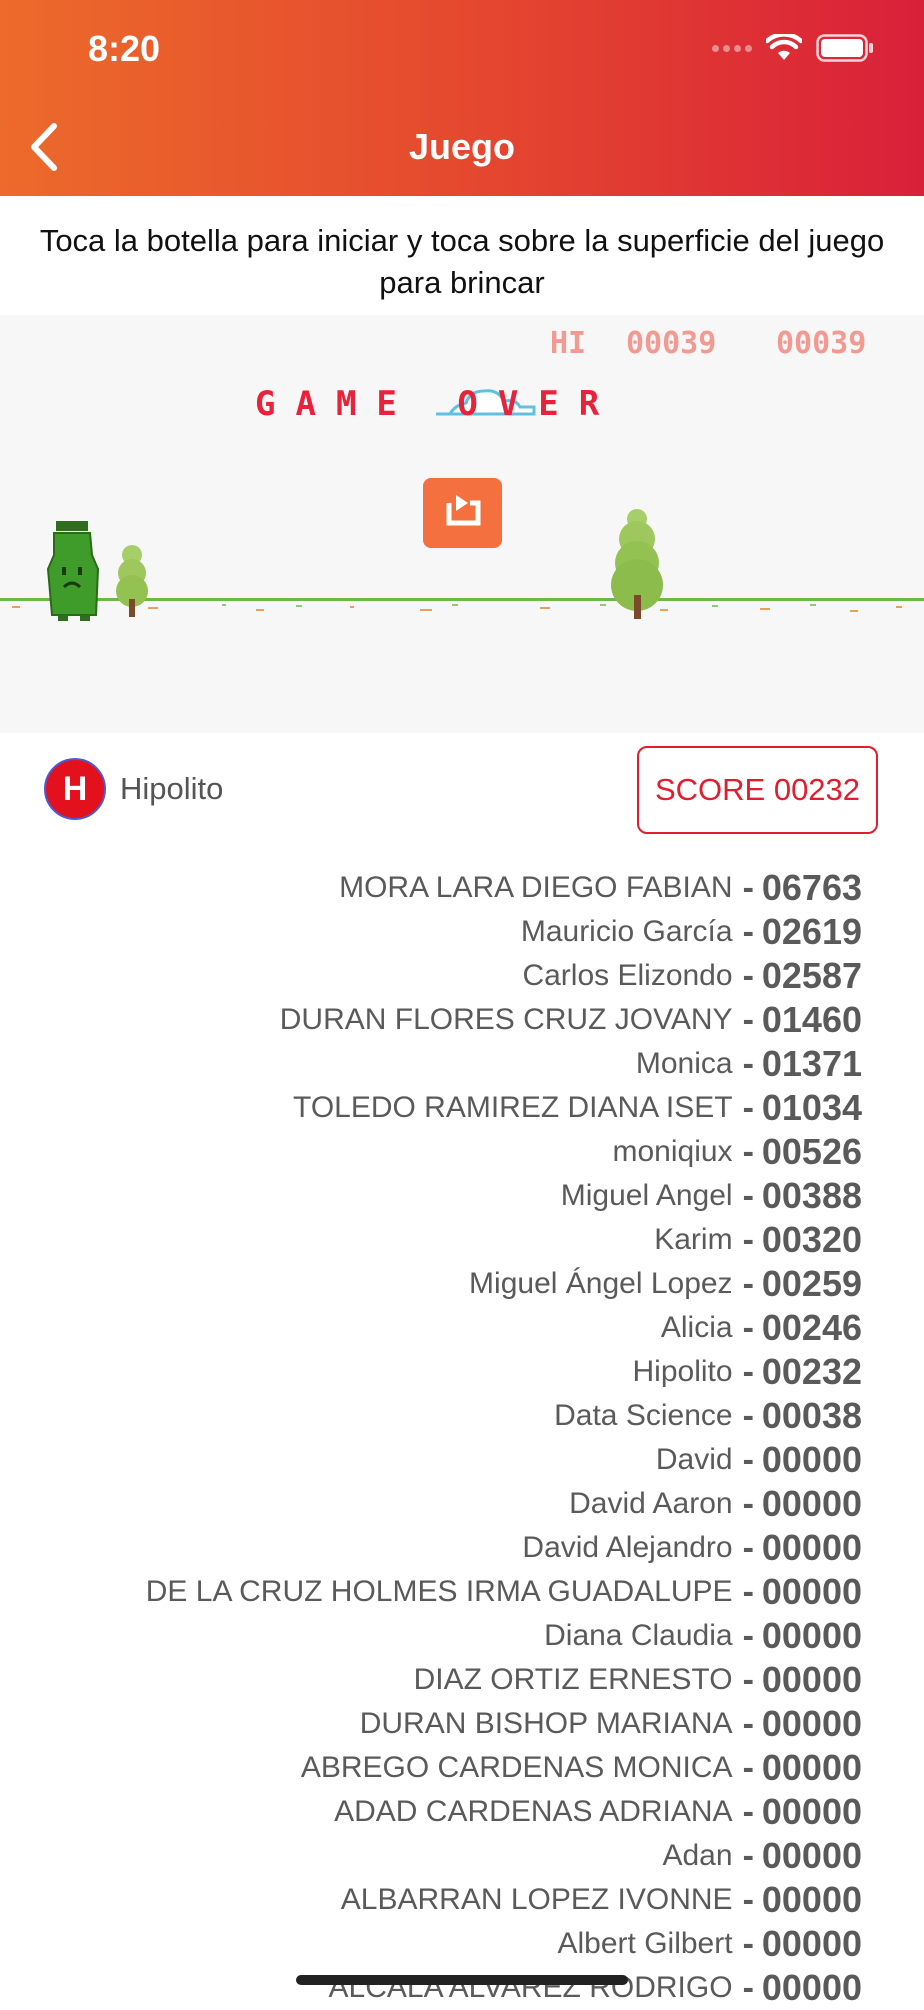 This screenshot has height=2010, width=924. What do you see at coordinates (757, 790) in the screenshot?
I see `score-badge: SCORE 00232` at bounding box center [757, 790].